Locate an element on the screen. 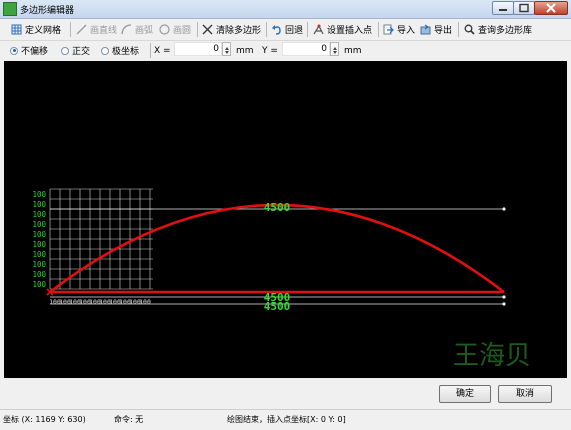 This screenshot has width=571, height=430. status-coords: 坐标 (X: 1169 Y: 630) is located at coordinates (44, 419).